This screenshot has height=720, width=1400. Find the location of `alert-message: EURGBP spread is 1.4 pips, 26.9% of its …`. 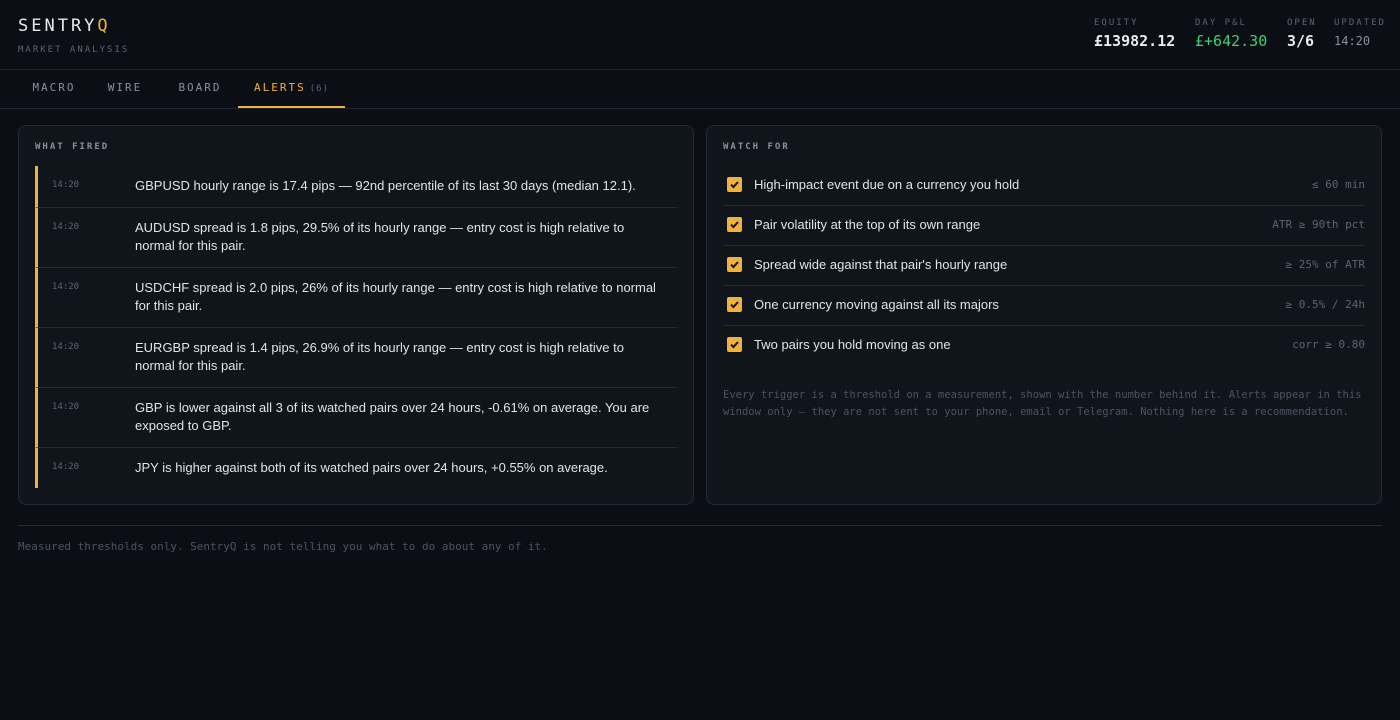

alert-message: EURGBP spread is 1.4 pips, 26.9% of its … is located at coordinates (379, 356).